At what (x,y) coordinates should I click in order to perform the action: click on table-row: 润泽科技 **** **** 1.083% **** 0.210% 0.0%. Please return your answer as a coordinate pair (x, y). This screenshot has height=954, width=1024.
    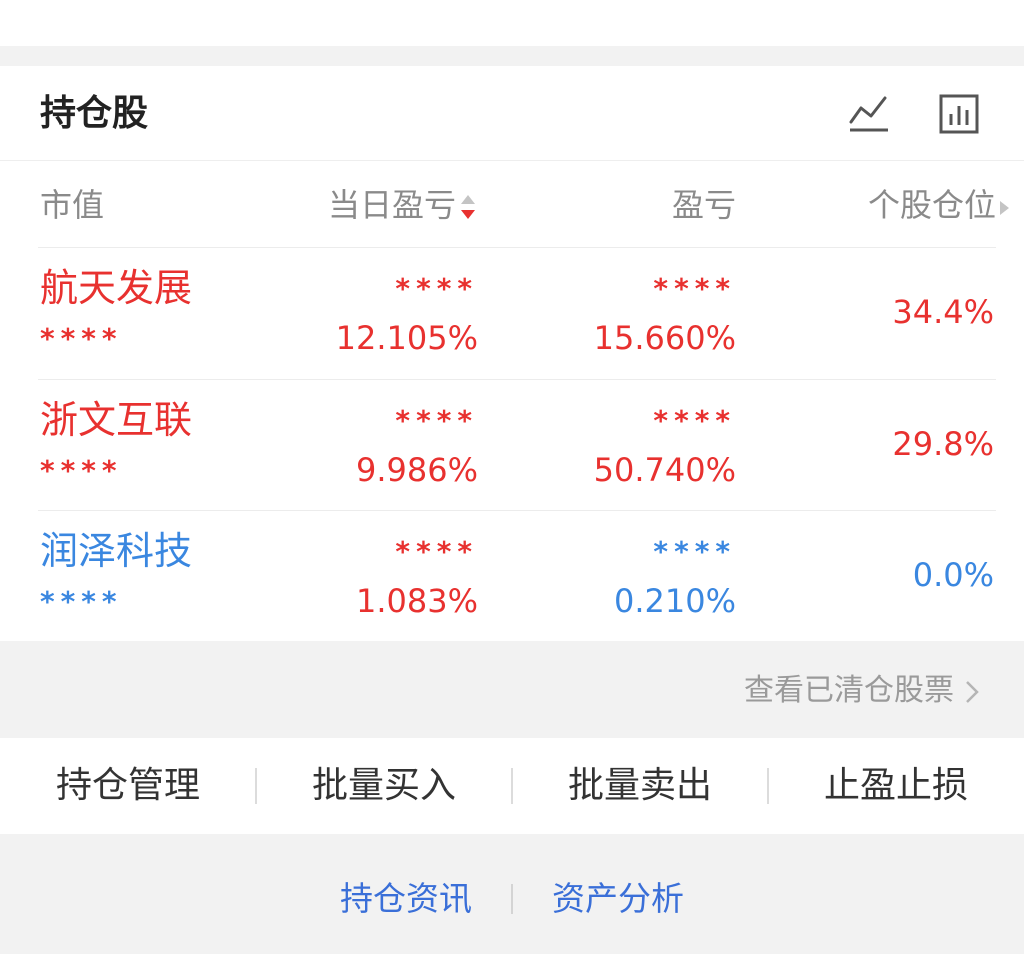
    Looking at the image, I should click on (512, 576).